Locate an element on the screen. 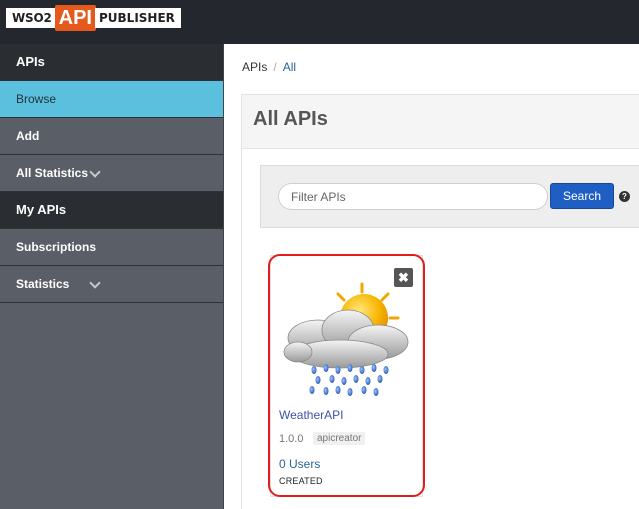  logo-api-text: API is located at coordinates (75, 18).